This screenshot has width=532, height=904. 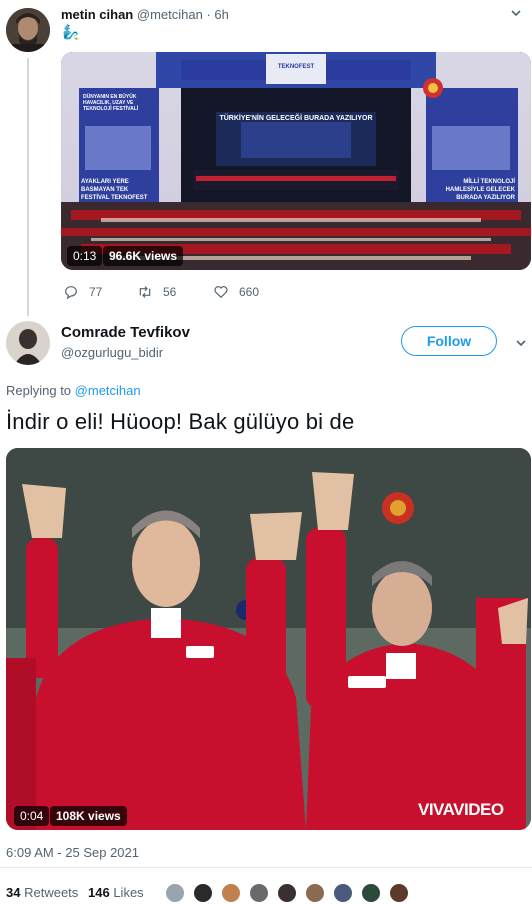 I want to click on video-duration: 0:13, so click(x=85, y=256).